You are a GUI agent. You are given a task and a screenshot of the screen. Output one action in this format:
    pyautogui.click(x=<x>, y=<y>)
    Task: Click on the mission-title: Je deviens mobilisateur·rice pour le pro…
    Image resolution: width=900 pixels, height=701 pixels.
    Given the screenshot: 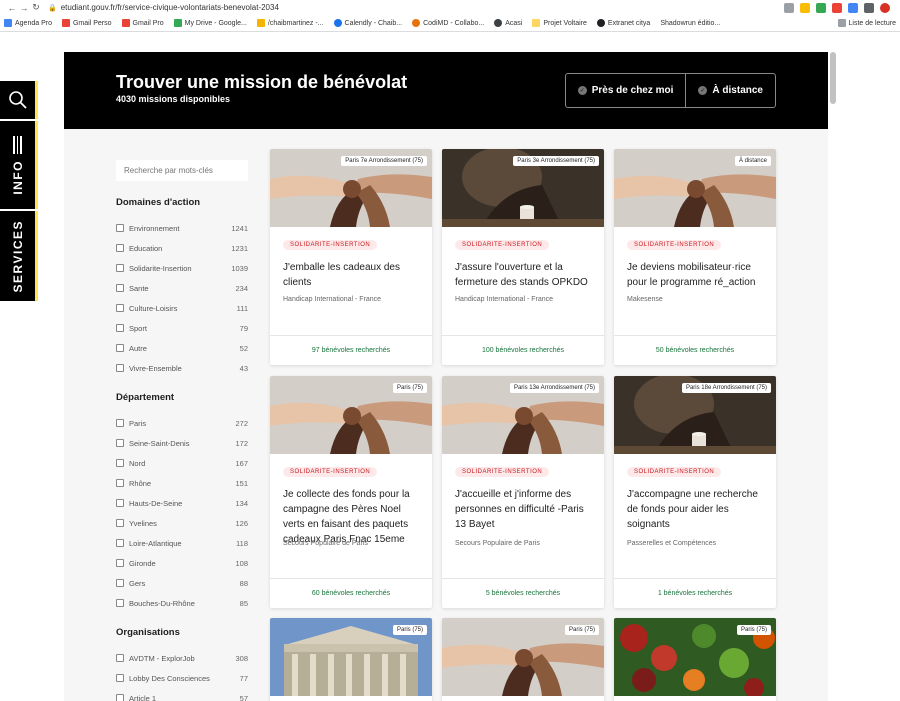 What is the action you would take?
    pyautogui.click(x=696, y=275)
    